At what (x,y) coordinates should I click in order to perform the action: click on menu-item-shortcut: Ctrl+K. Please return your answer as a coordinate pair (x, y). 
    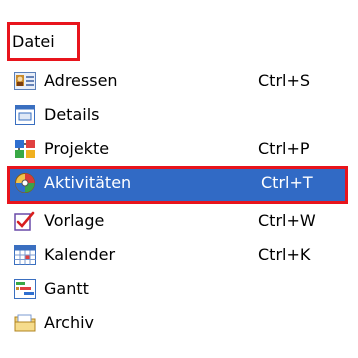
    Looking at the image, I should click on (284, 254).